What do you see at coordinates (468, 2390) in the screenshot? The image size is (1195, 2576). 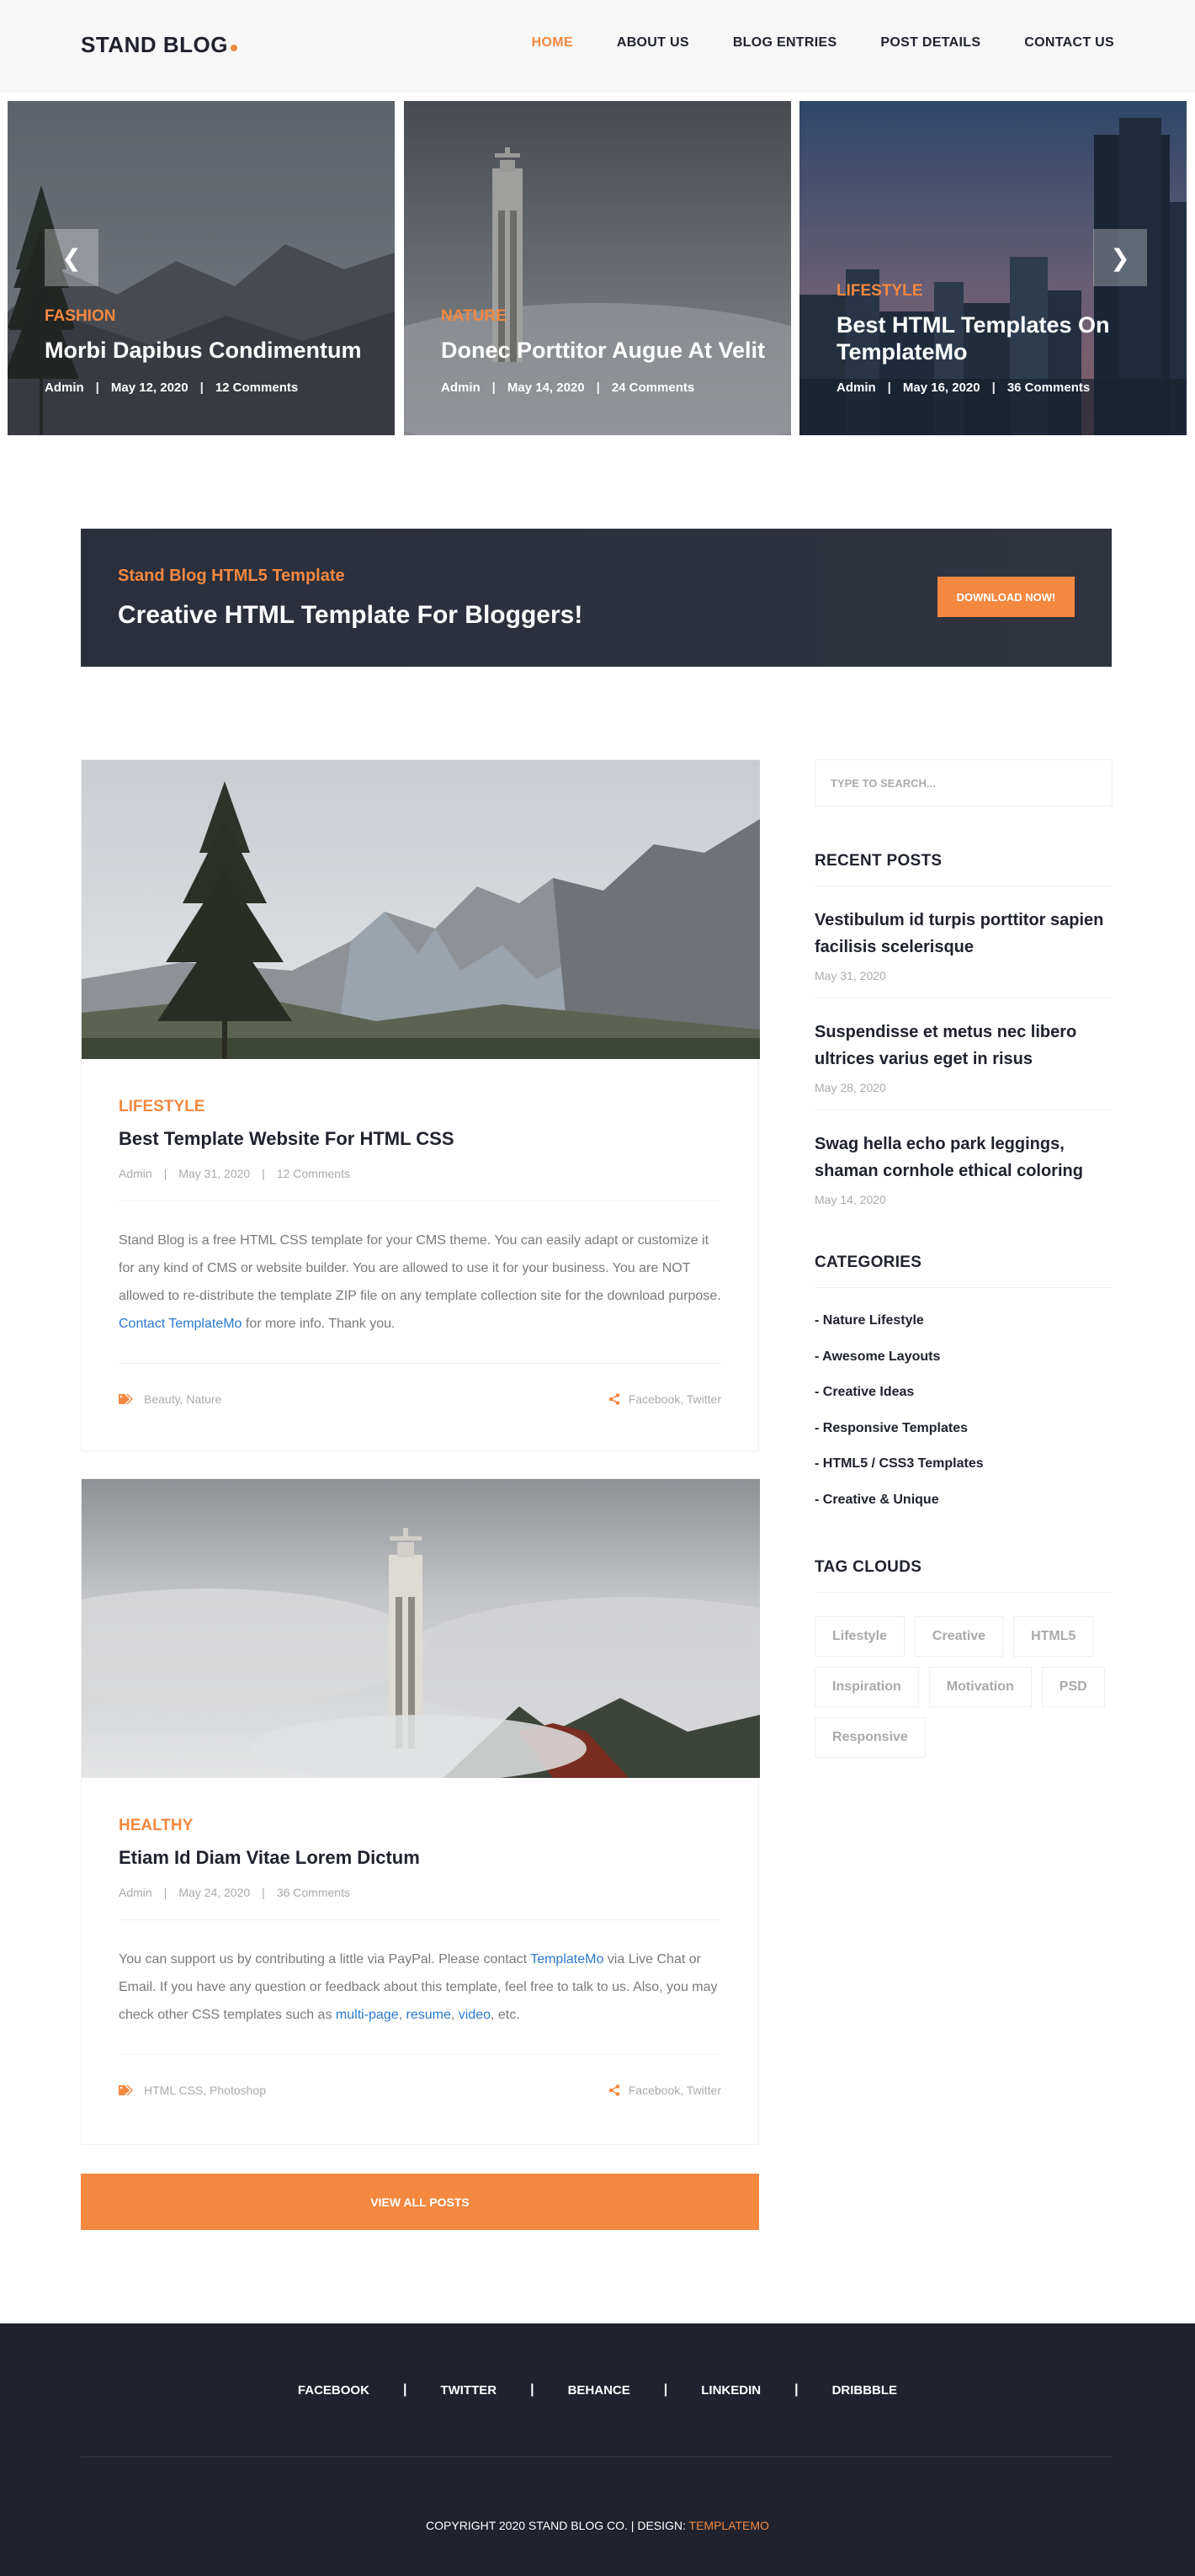 I see `social-twitter-link: TWITTER` at bounding box center [468, 2390].